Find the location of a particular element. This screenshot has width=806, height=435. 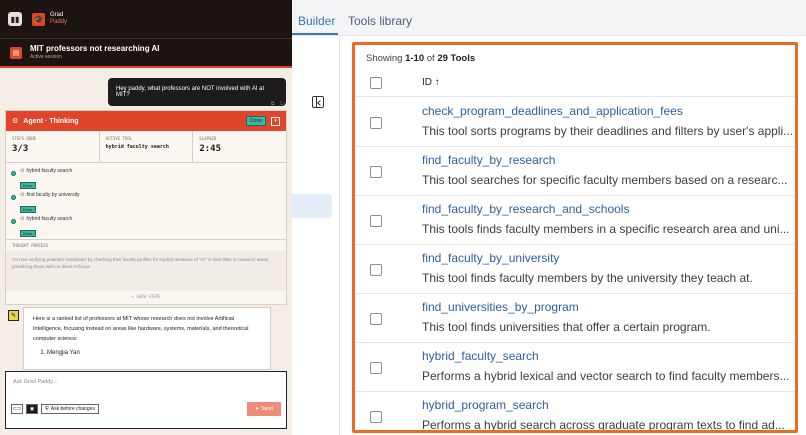

collapse-sidebar-icon is located at coordinates (318, 102).